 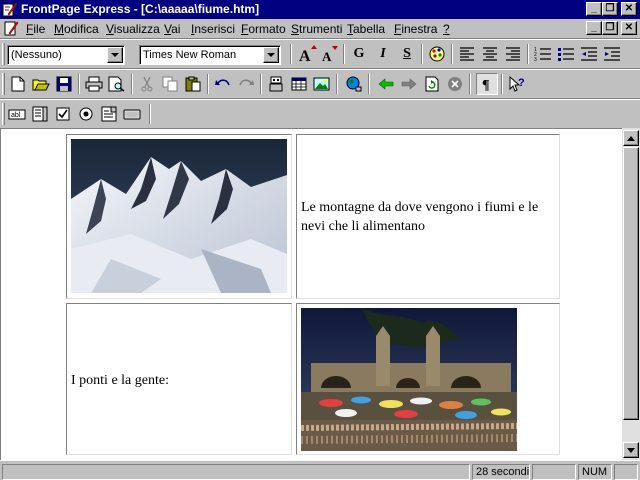 What do you see at coordinates (41, 84) in the screenshot?
I see `open-button` at bounding box center [41, 84].